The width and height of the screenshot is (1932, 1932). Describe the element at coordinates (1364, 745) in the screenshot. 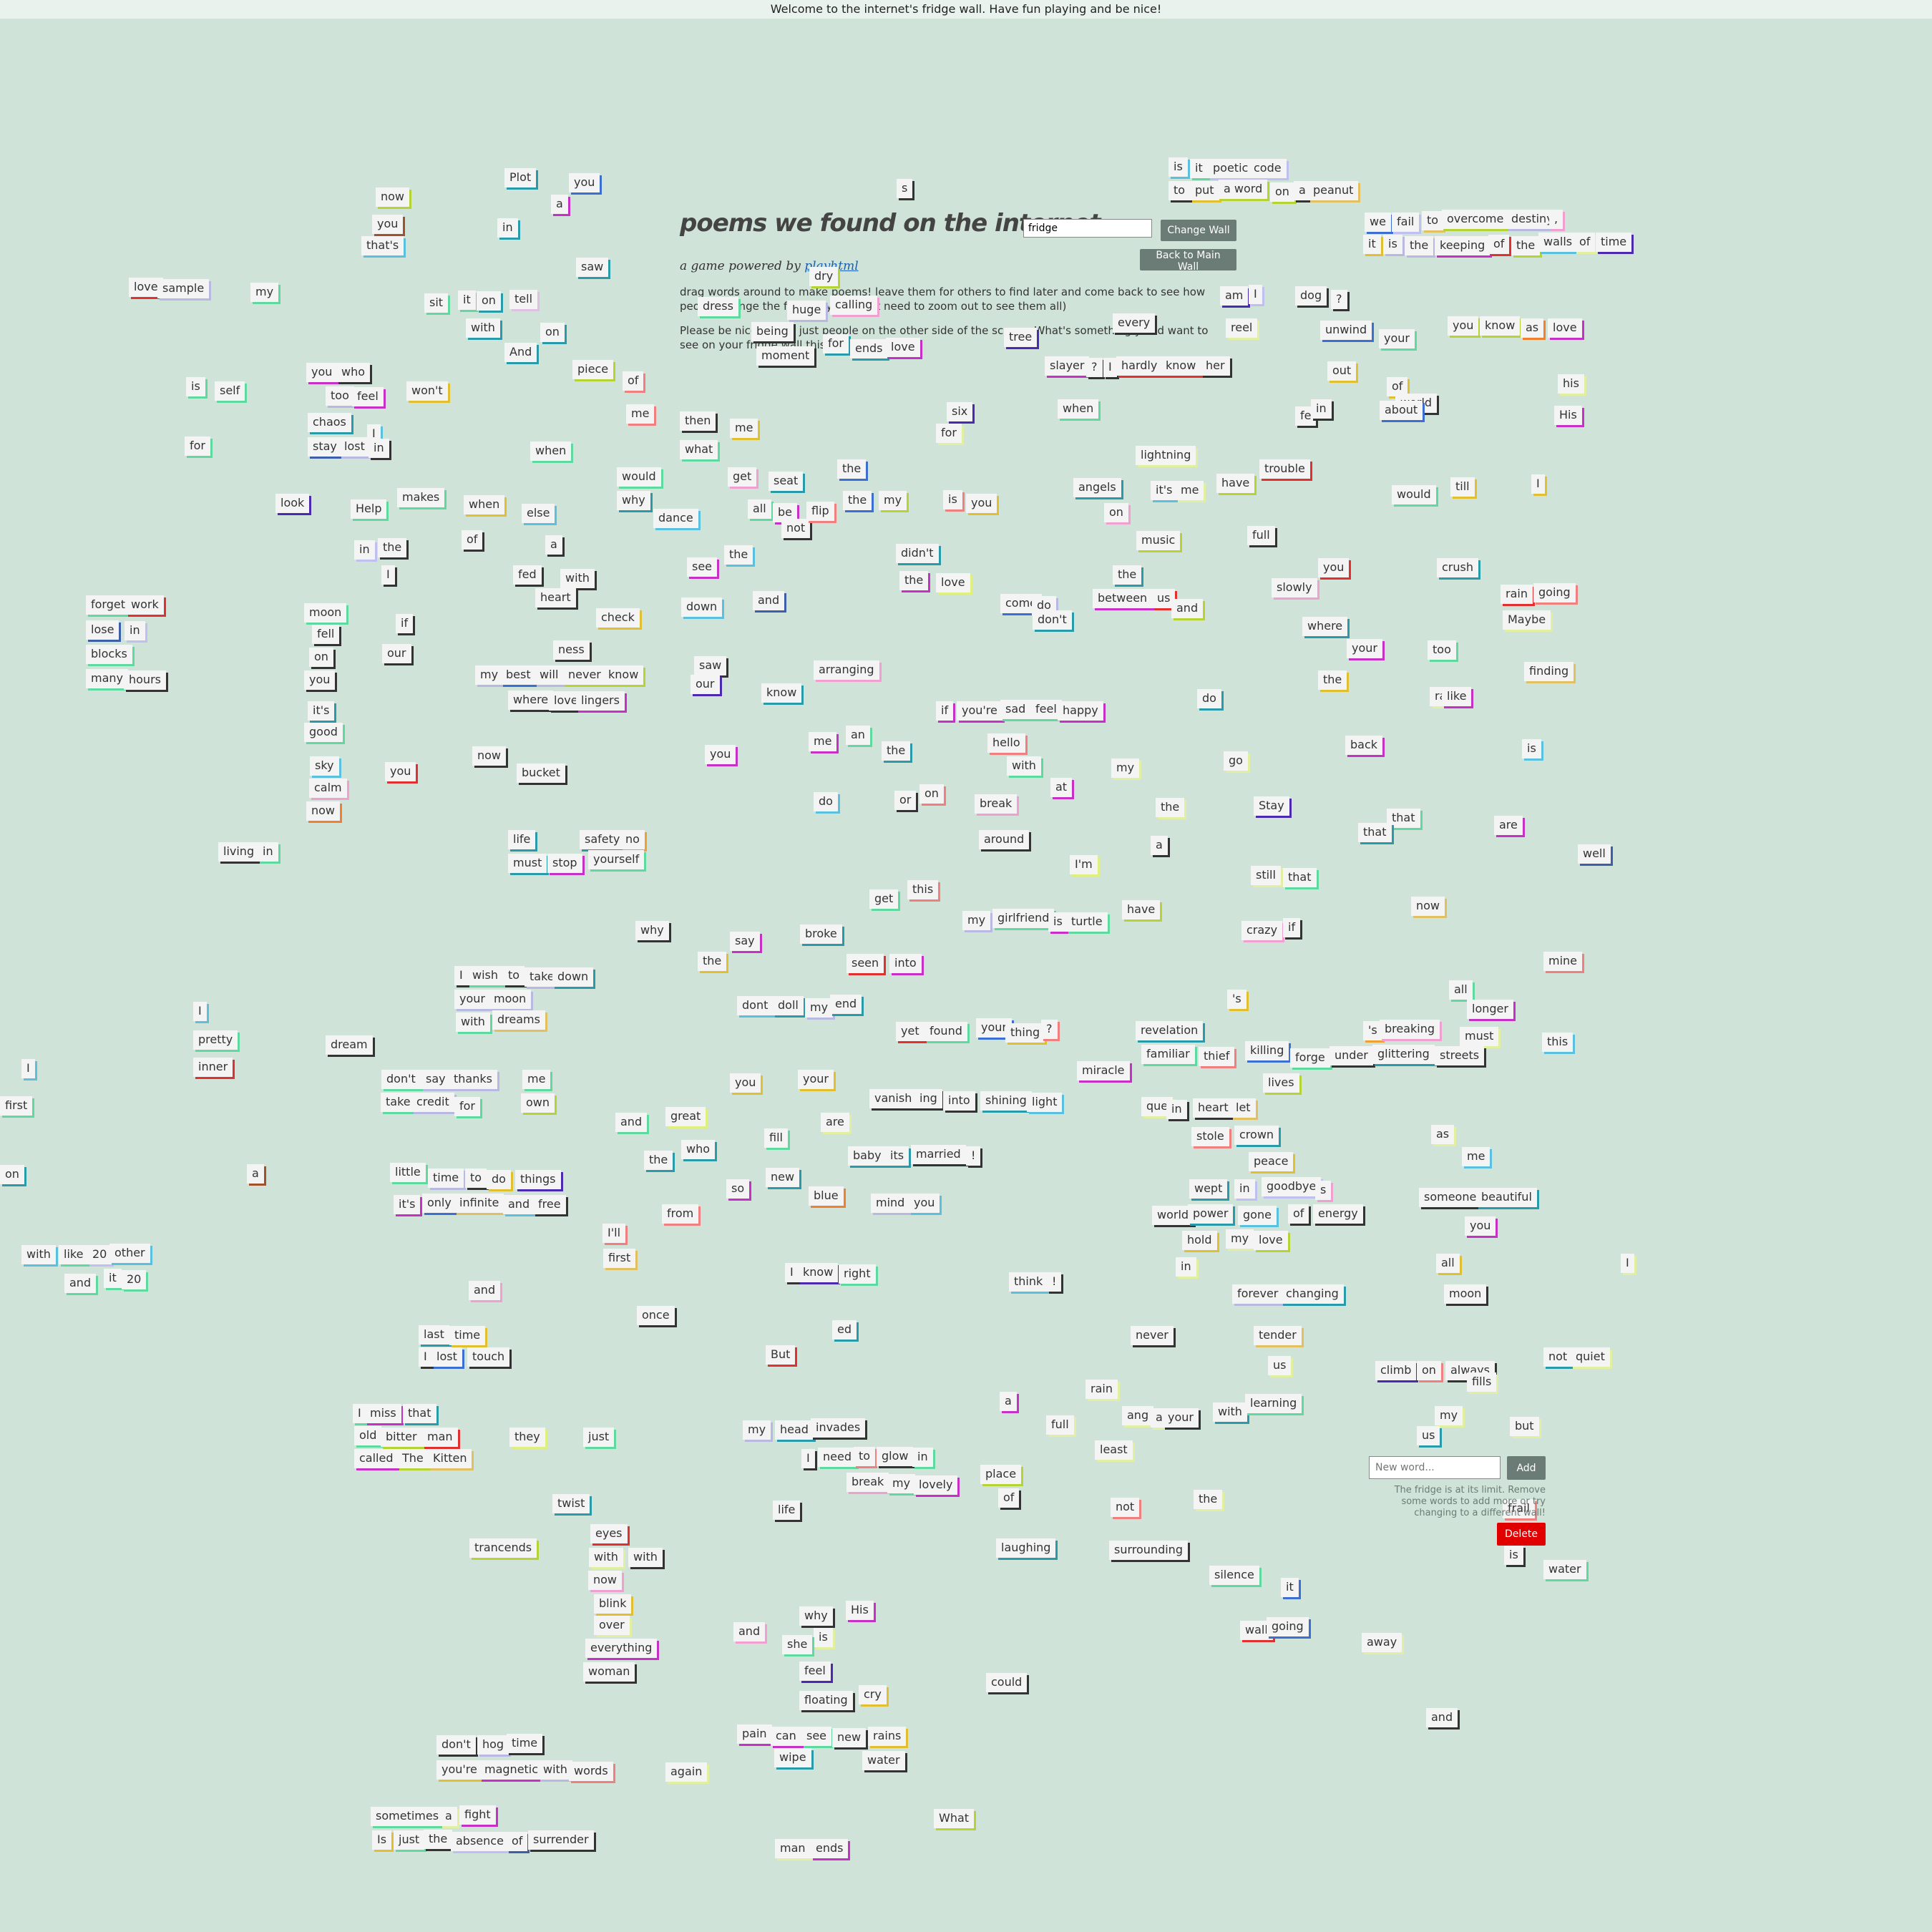

I see `word-magnet: back` at that location.